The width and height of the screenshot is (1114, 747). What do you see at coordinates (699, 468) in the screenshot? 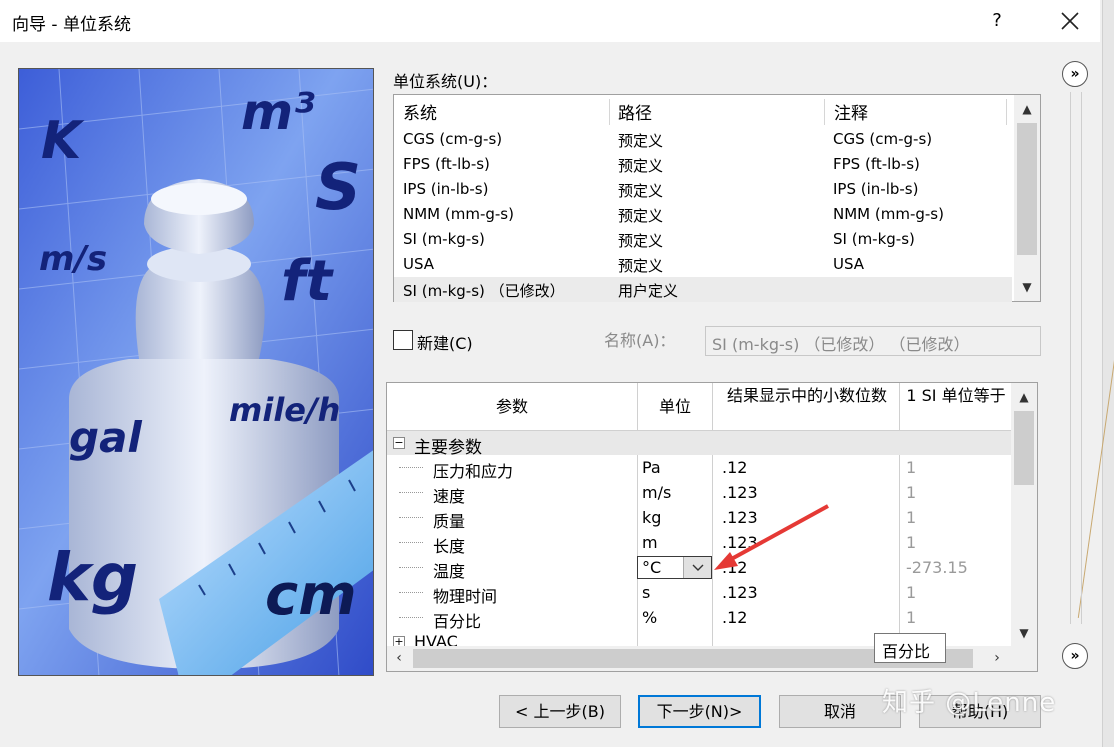
I see `table-row: 压力和应力 Pa .12 1` at bounding box center [699, 468].